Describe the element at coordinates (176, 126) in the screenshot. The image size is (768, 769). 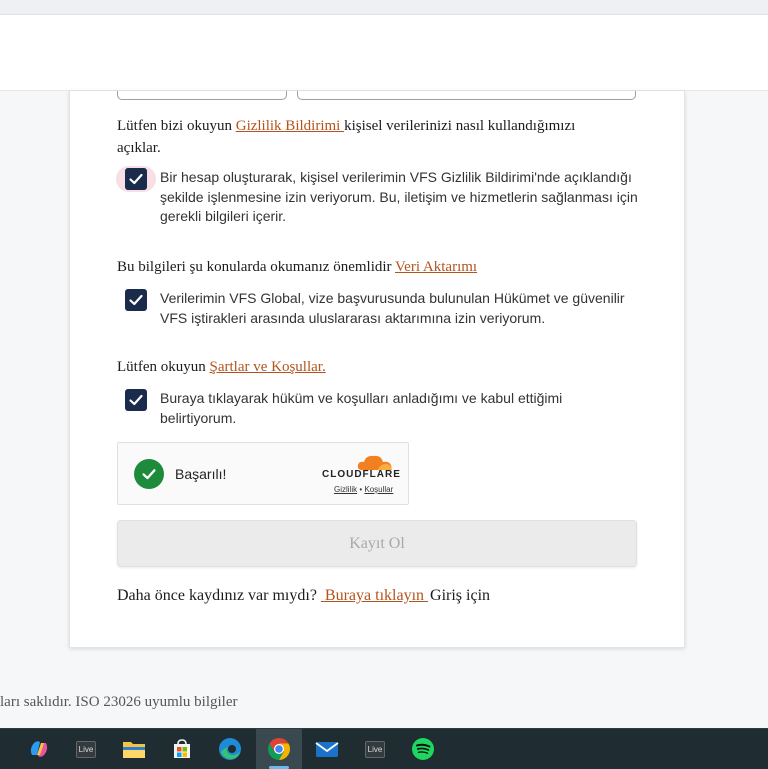
I see `privacy-text-before: Lütfen bizi okuyun` at that location.